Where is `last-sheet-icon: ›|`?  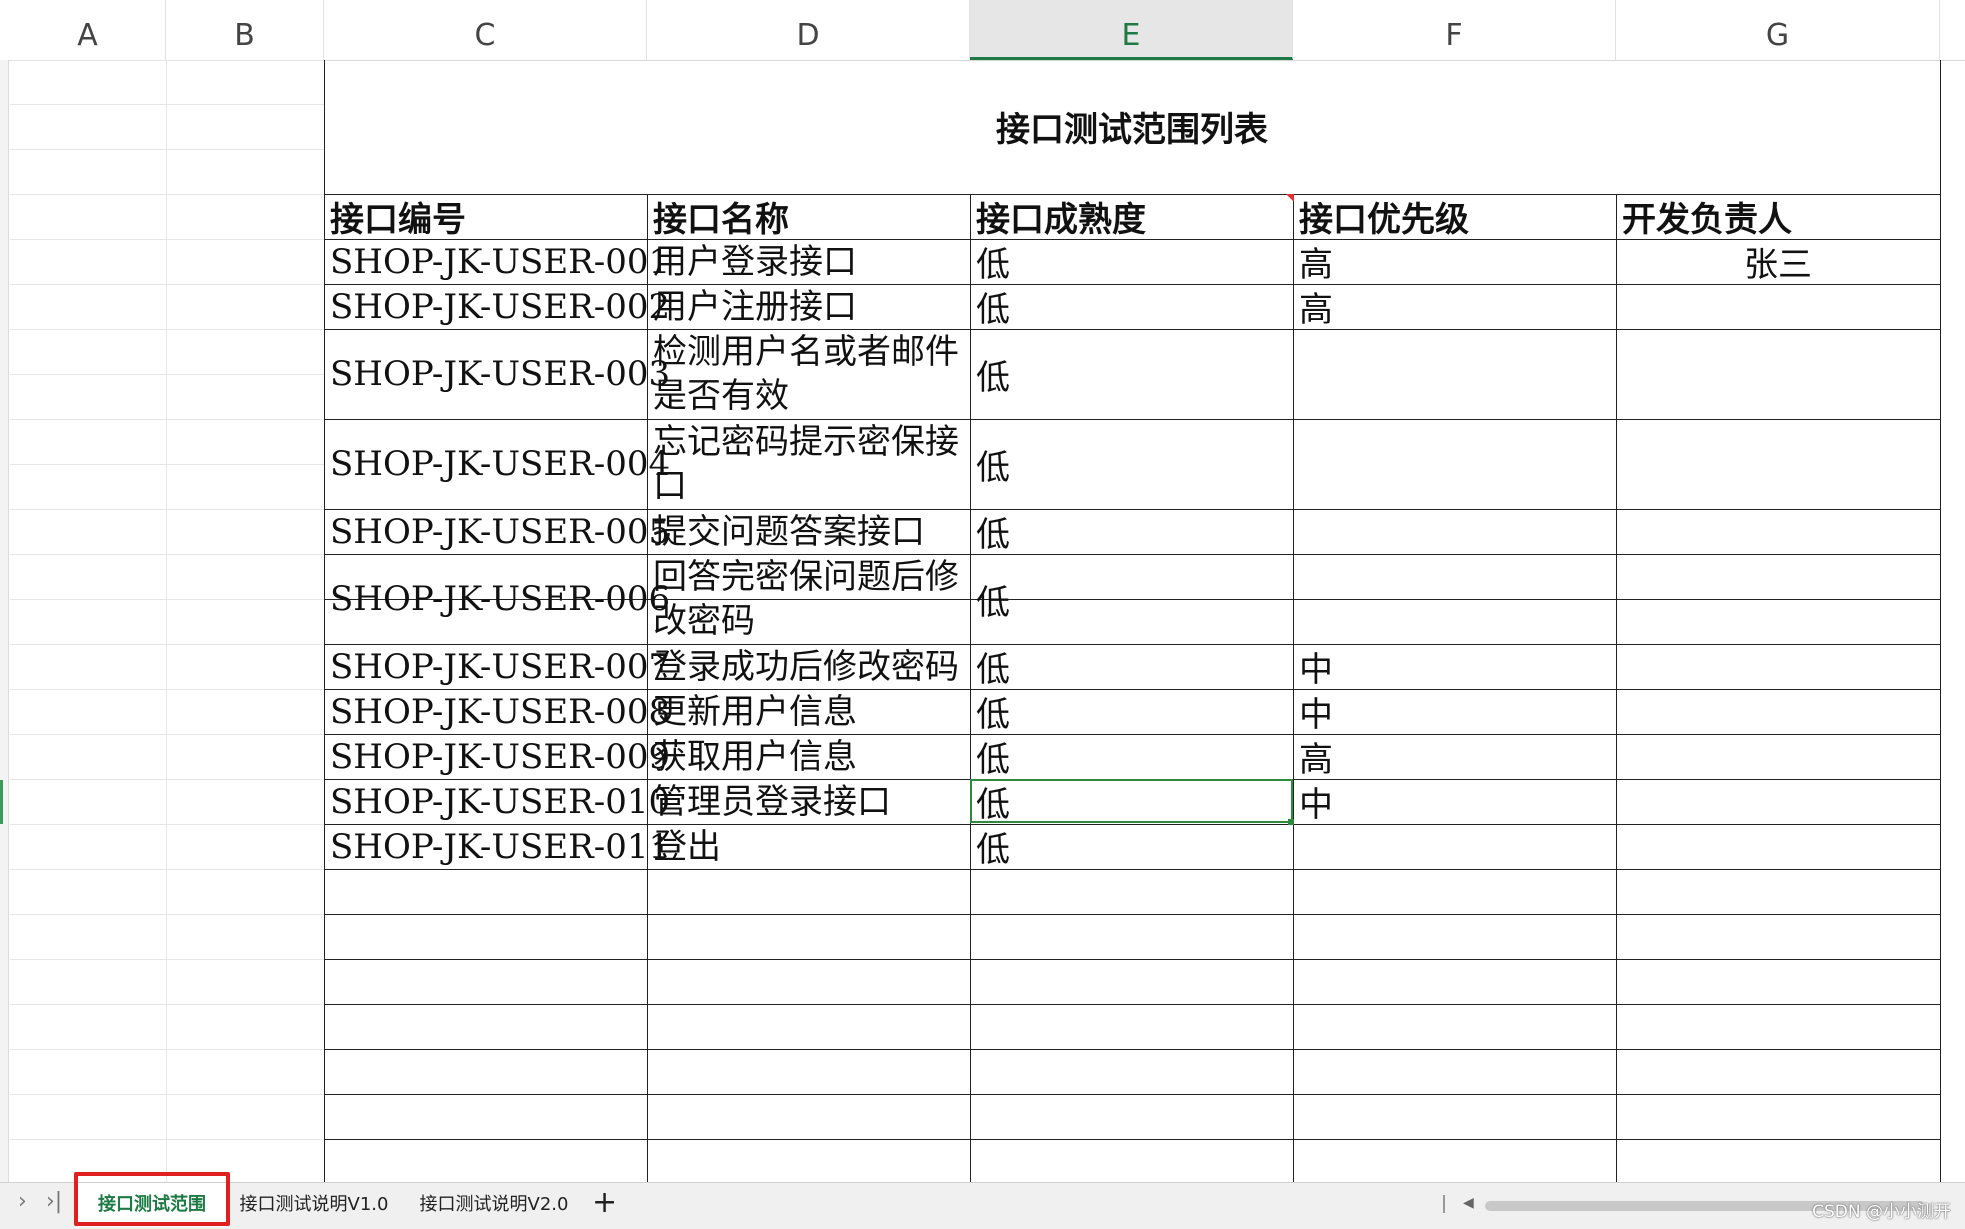
last-sheet-icon: ›| is located at coordinates (54, 1201).